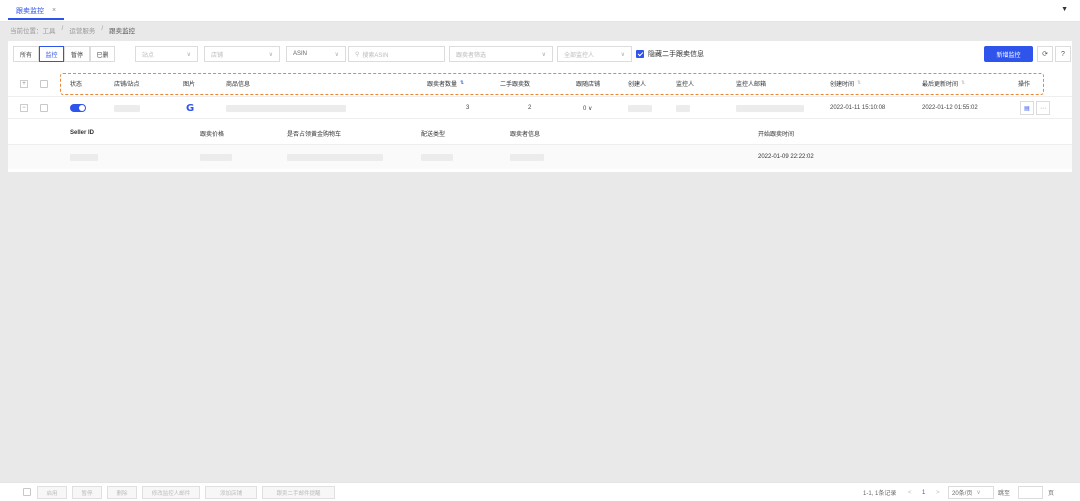 This screenshot has height=501, width=1080. What do you see at coordinates (525, 134) in the screenshot?
I see `sub-col-info: 跟卖者信息` at bounding box center [525, 134].